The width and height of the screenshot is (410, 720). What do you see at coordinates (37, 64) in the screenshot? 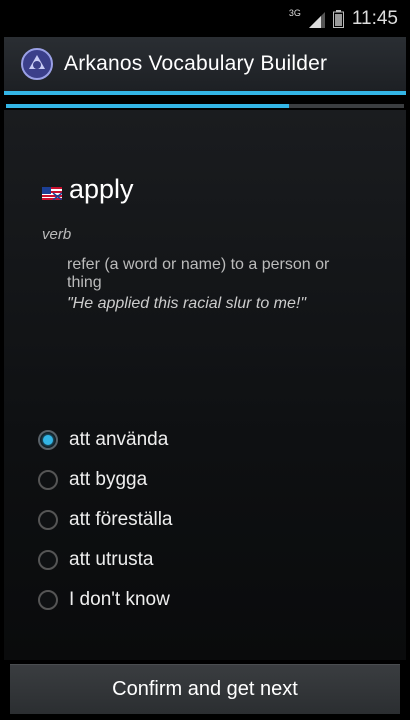
I see `app-logo-icon` at bounding box center [37, 64].